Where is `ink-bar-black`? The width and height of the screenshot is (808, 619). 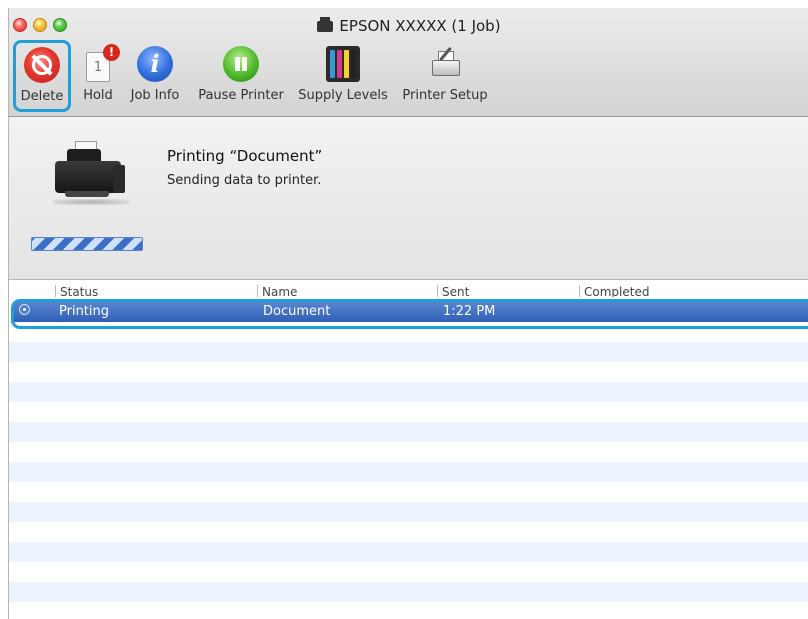
ink-bar-black is located at coordinates (353, 64).